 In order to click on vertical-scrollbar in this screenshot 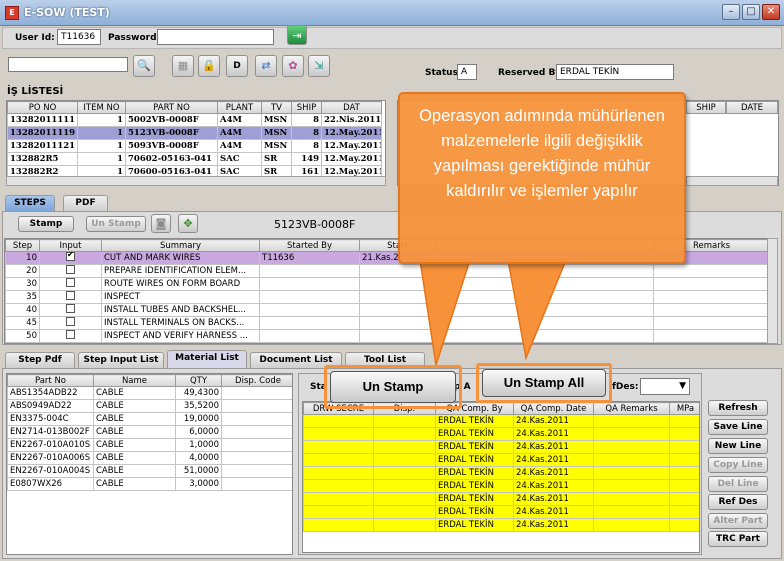, I will do `click(772, 291)`.